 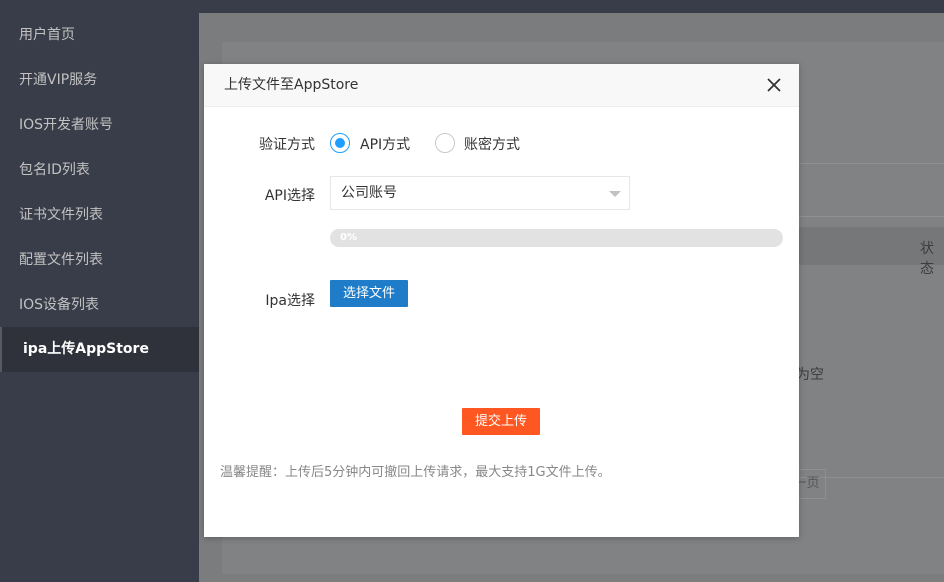 What do you see at coordinates (290, 301) in the screenshot?
I see `ipa-select-label: Ipa选择` at bounding box center [290, 301].